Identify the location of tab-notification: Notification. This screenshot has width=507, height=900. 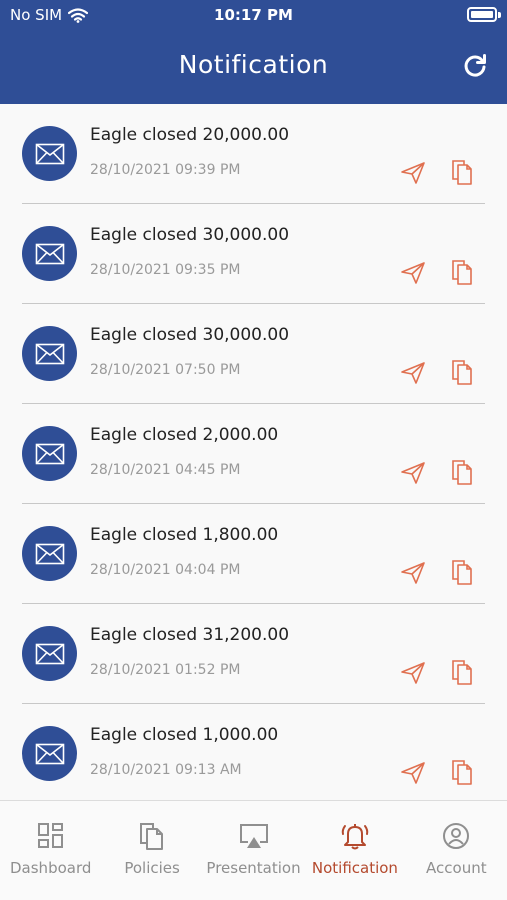
(354, 850).